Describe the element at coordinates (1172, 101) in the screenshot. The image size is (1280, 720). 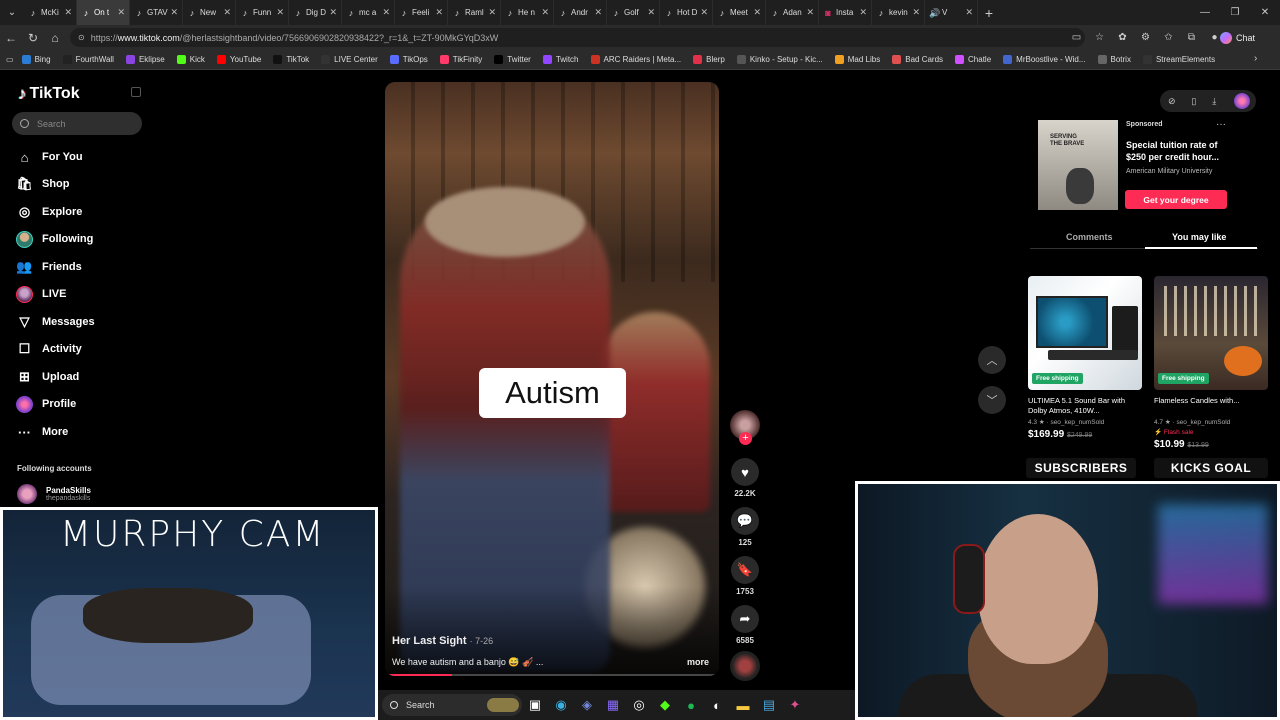
I see `get-coins-icon: ⊘` at that location.